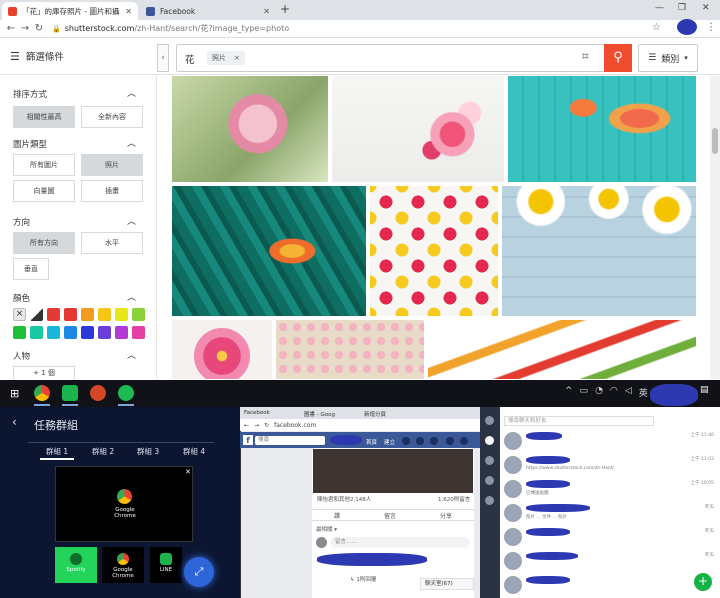 The height and width of the screenshot is (598, 720). Describe the element at coordinates (446, 515) in the screenshot. I see `fb-share-button: 分享` at that location.